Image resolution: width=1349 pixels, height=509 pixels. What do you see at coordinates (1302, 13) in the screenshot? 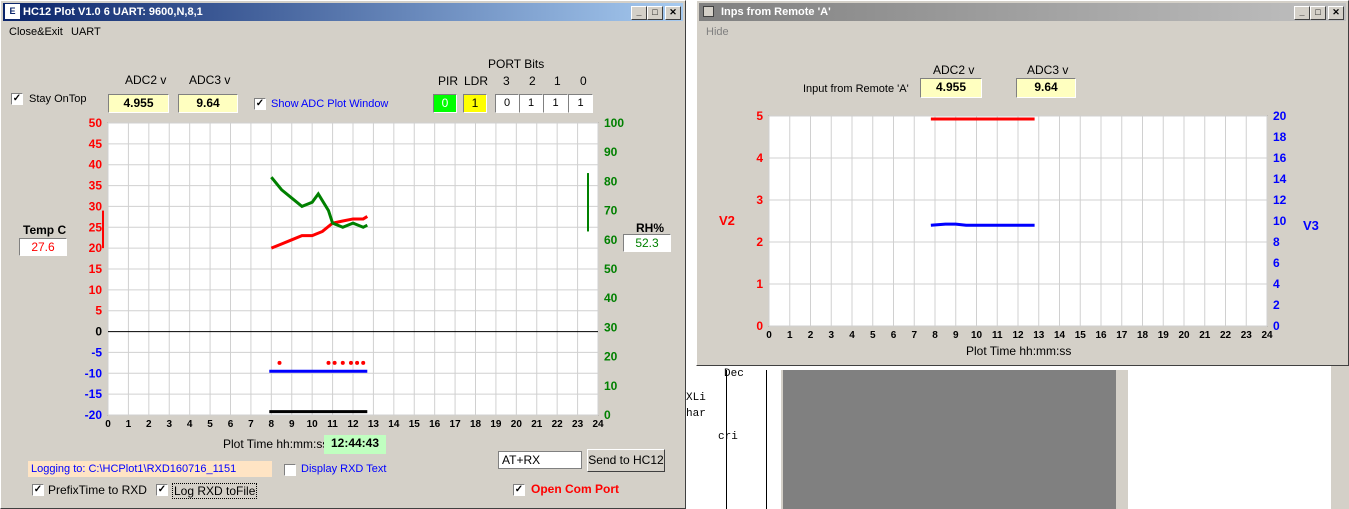
I see `remote-minimize-button: _` at bounding box center [1302, 13].